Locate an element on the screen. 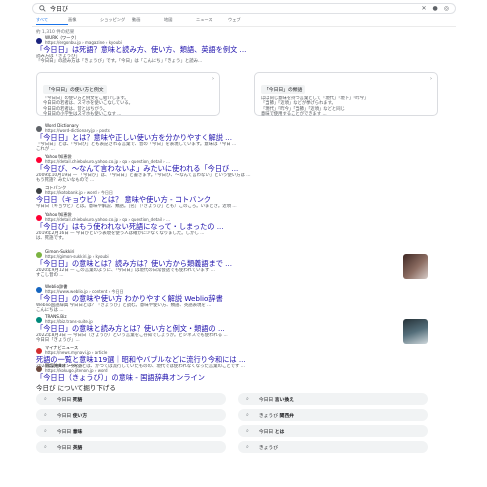  tab-maps: 地図 is located at coordinates (180, 21).